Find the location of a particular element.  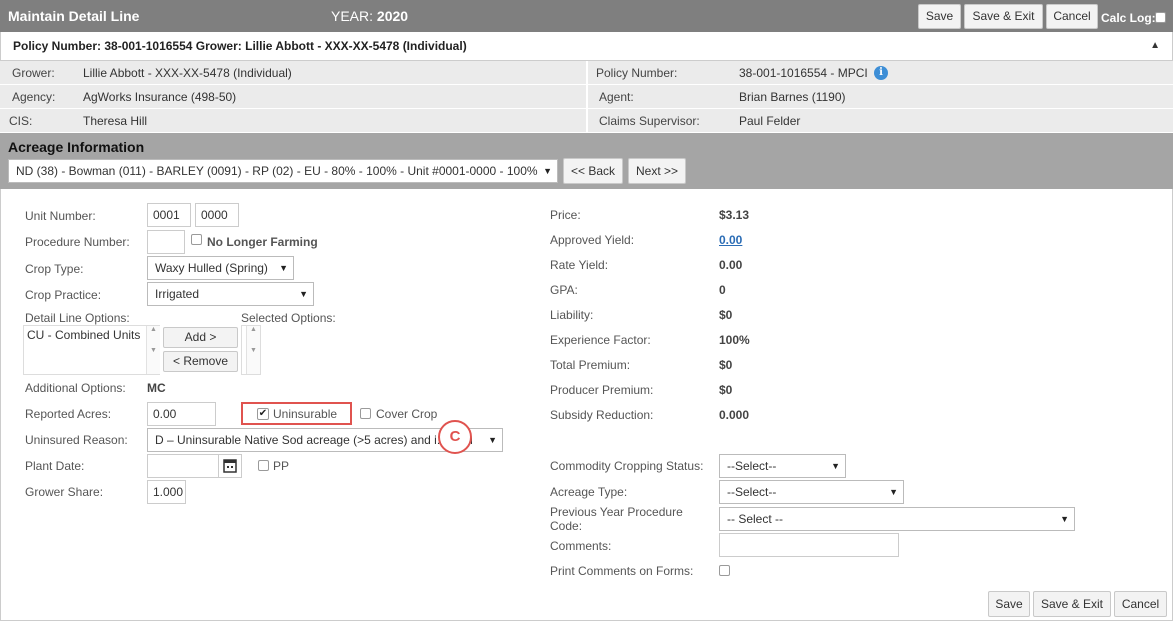

producer-premium-value: $0 is located at coordinates (726, 390).